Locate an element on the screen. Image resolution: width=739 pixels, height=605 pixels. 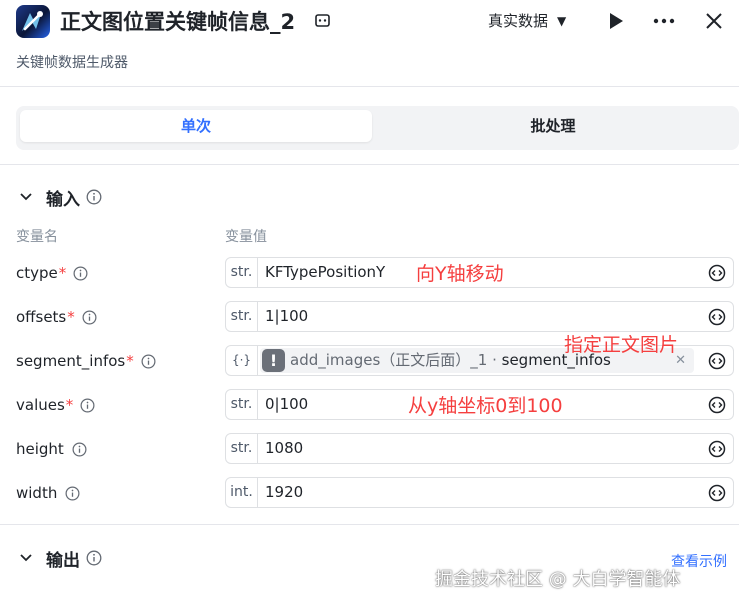
var-label-segment-infos: segment_infos * is located at coordinates (86, 361).